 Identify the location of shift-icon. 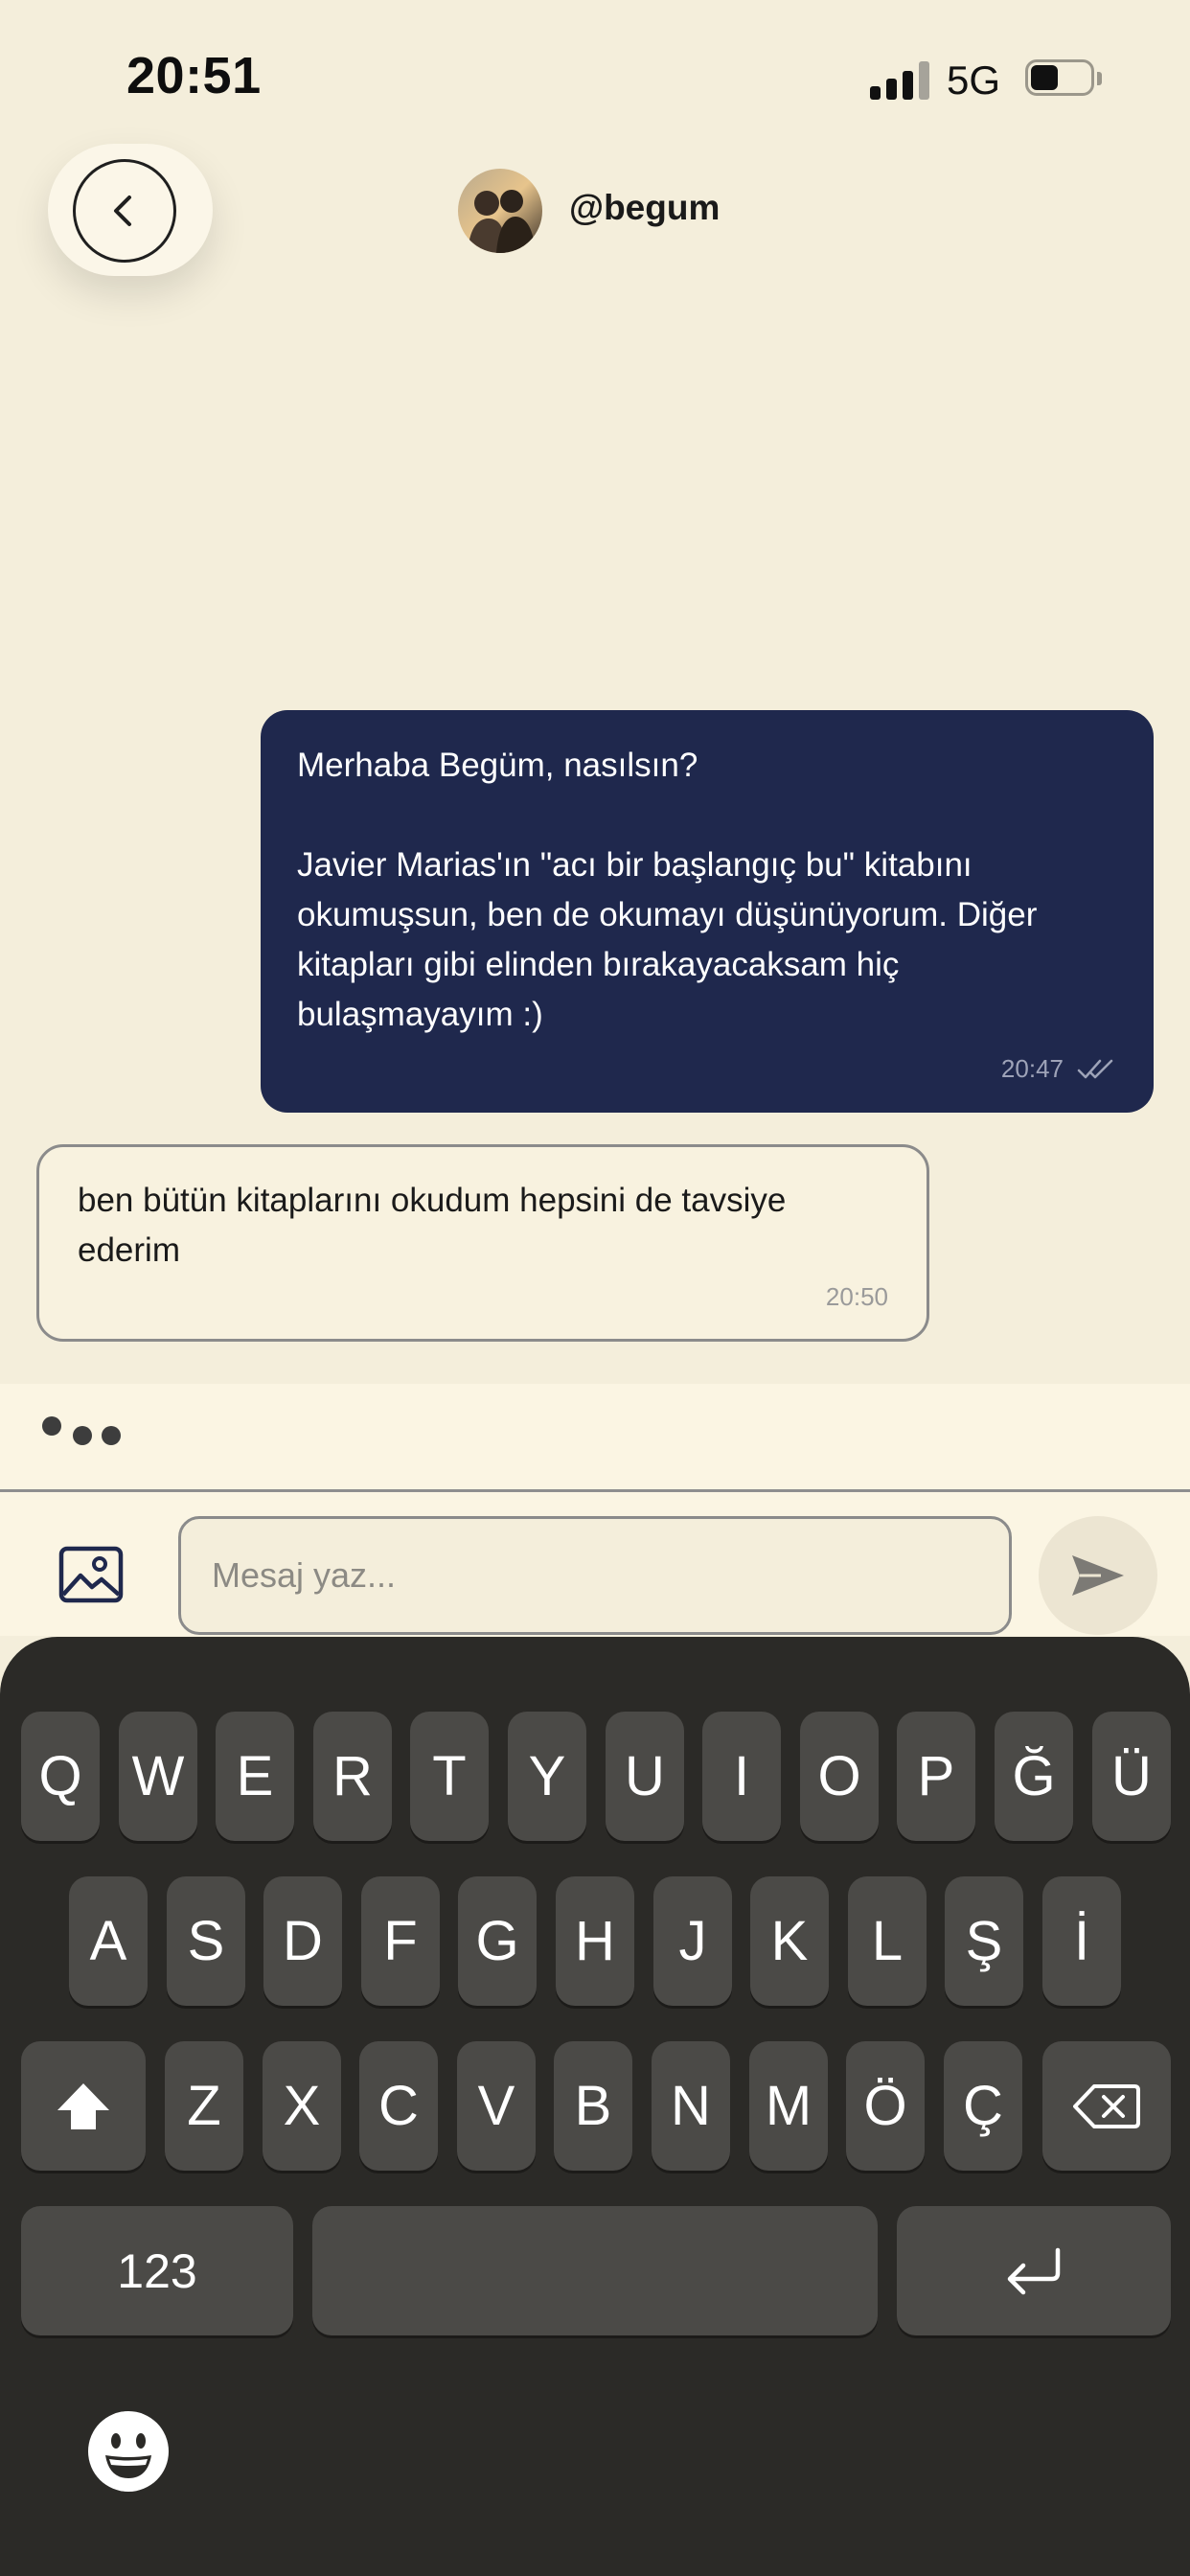
(83, 2105).